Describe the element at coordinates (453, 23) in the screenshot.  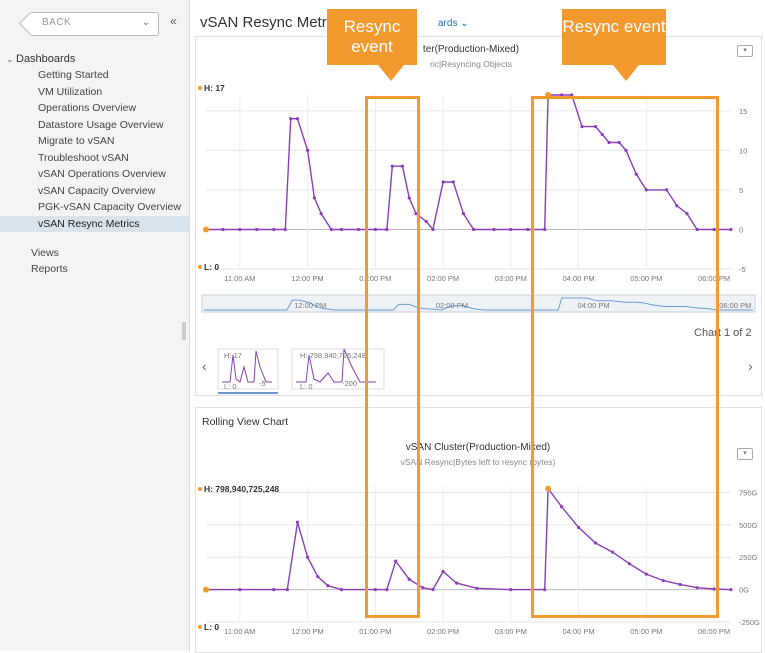
I see `dashboards-dropdown: ards ⌄` at that location.